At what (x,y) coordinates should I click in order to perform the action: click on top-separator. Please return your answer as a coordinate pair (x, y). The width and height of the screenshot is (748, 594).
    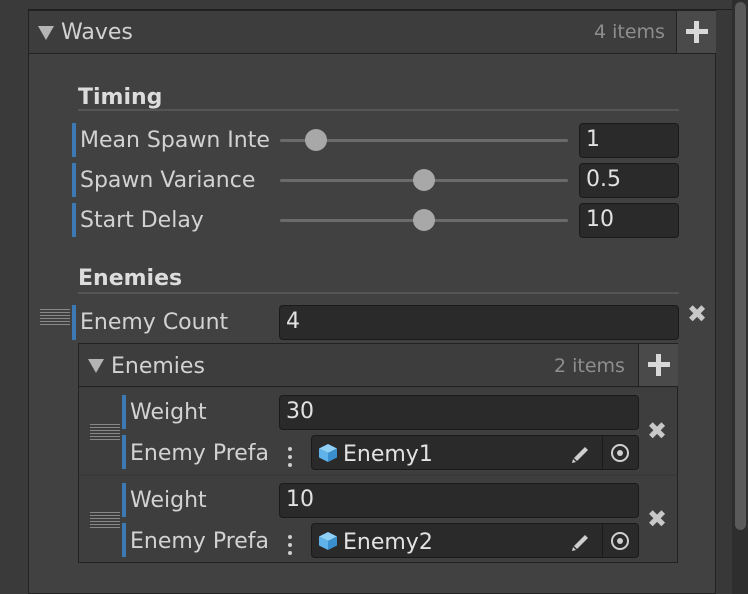
    Looking at the image, I should click on (380, 5).